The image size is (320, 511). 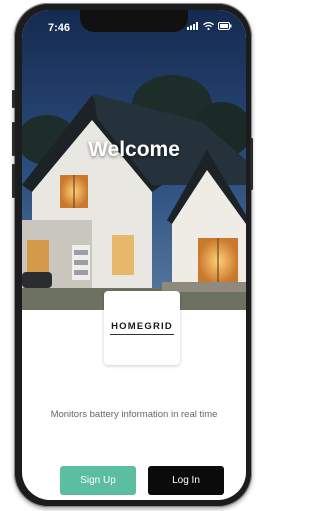 I want to click on status-time: 7:46, so click(x=59, y=28).